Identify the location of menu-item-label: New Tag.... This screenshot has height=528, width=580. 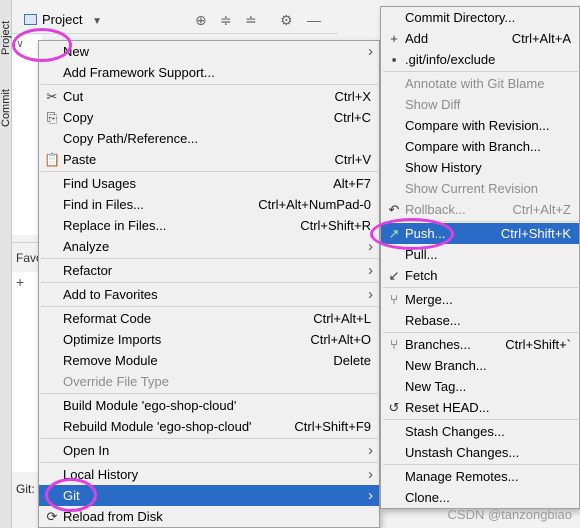
(436, 386).